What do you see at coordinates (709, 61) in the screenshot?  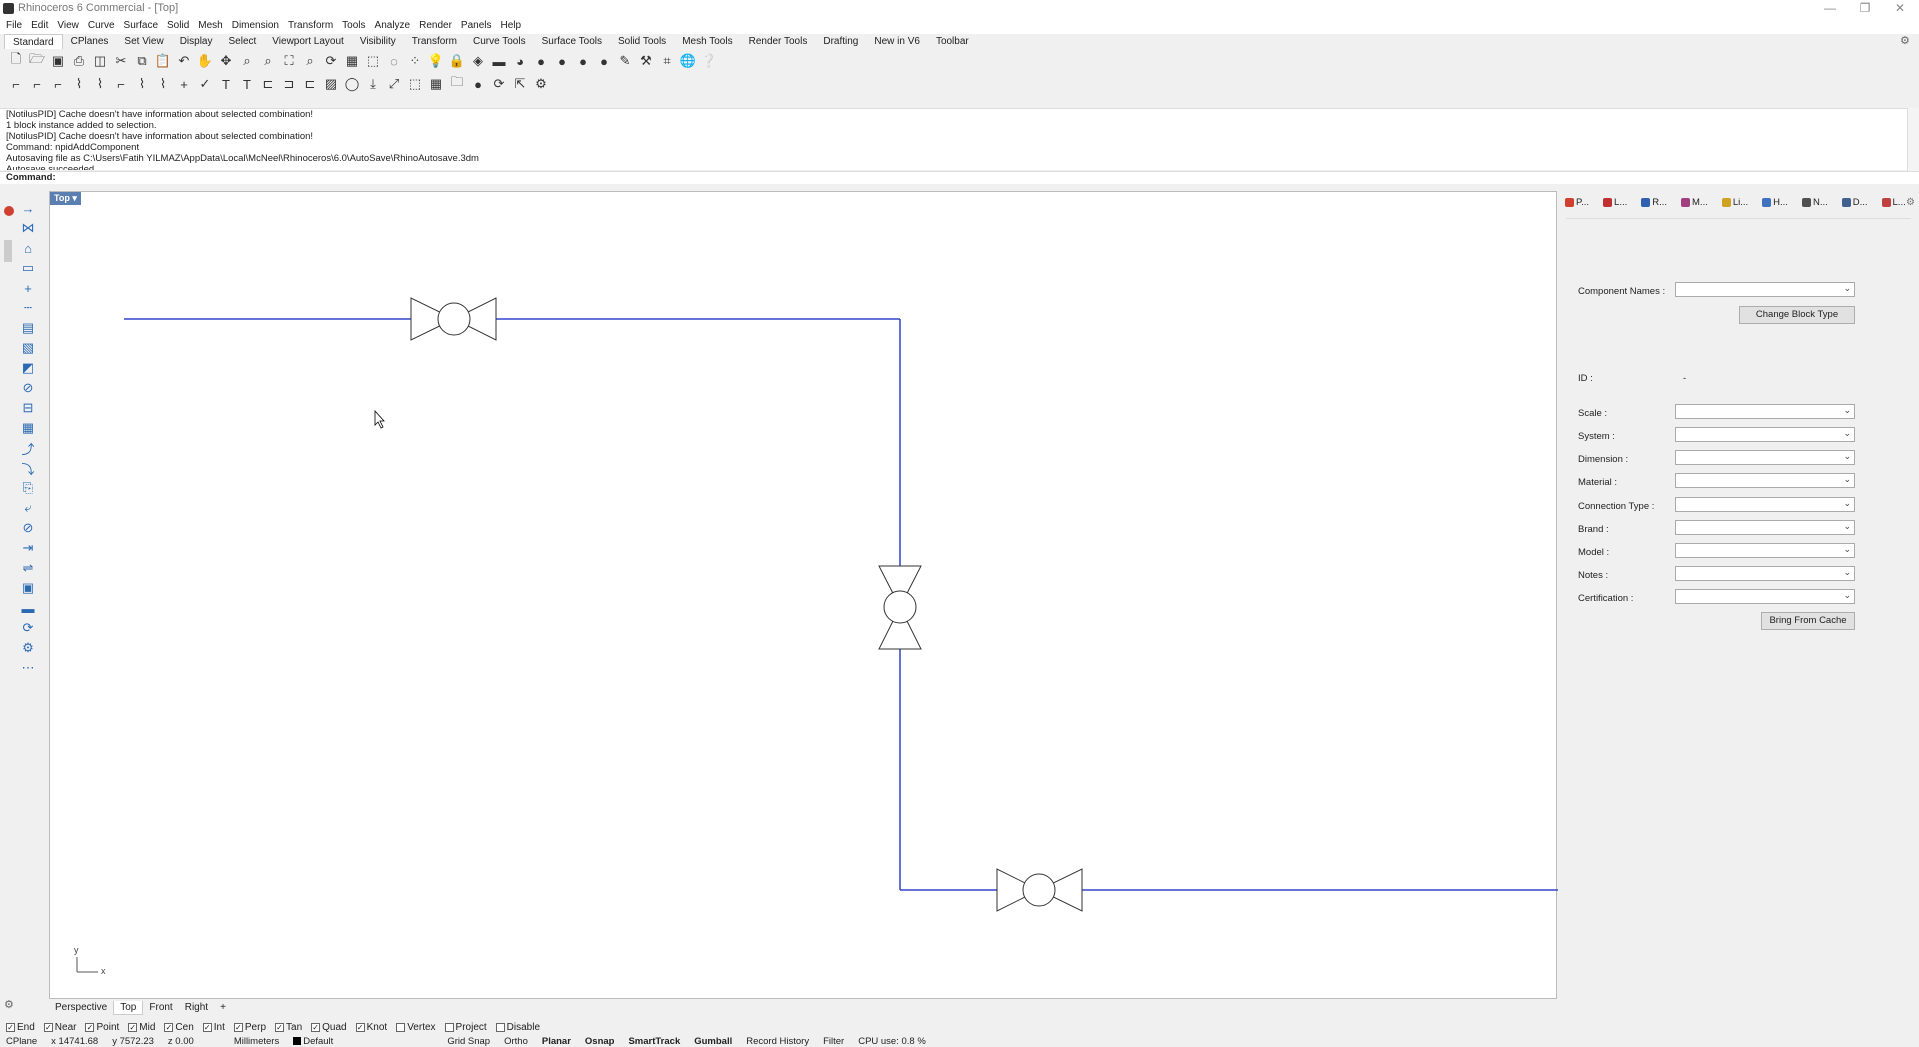 I see `help-icon: ❔` at bounding box center [709, 61].